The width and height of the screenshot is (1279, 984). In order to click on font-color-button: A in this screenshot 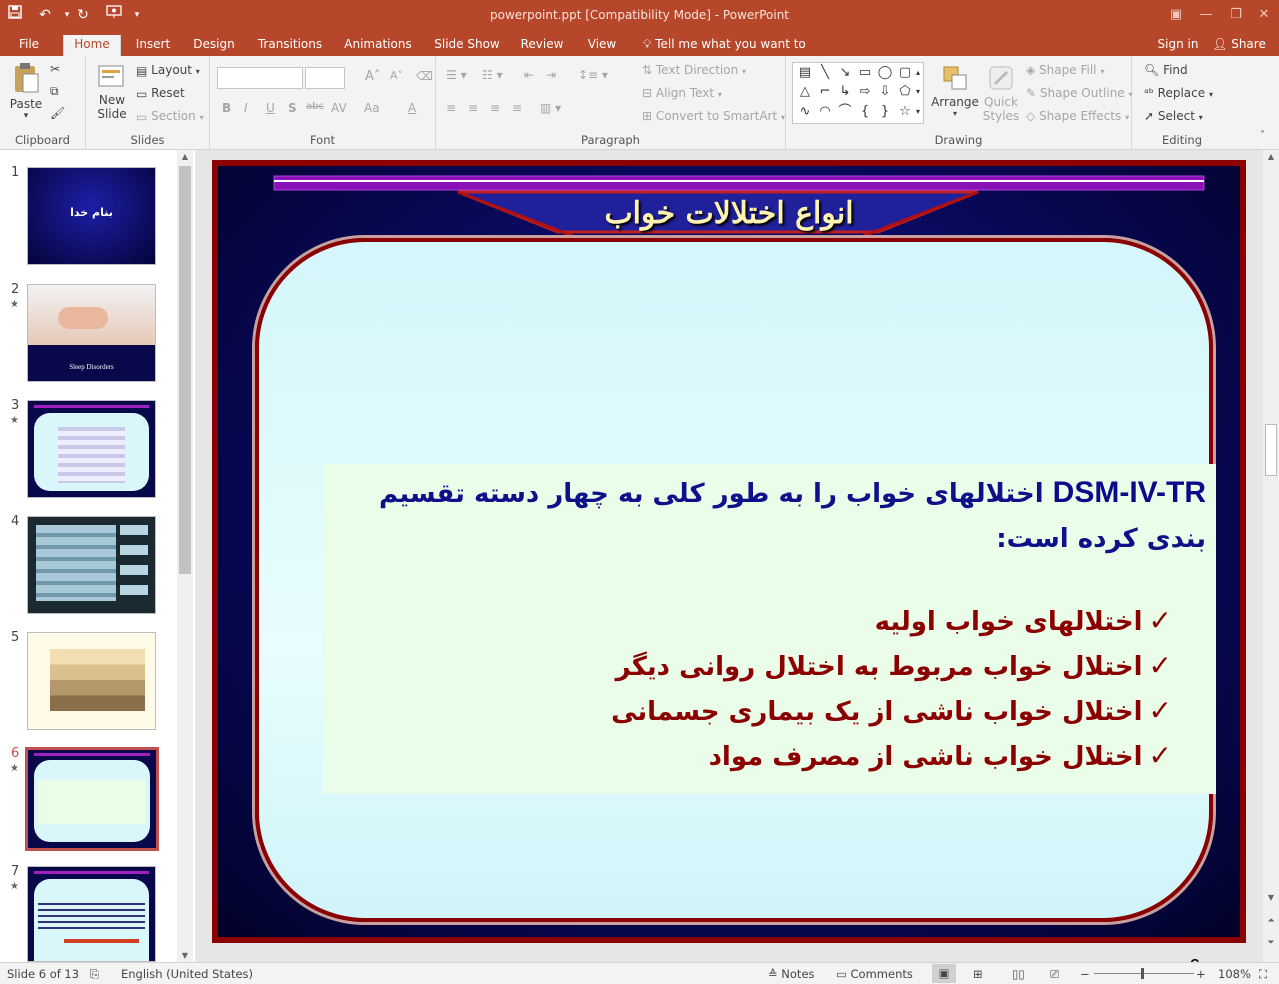, I will do `click(412, 108)`.